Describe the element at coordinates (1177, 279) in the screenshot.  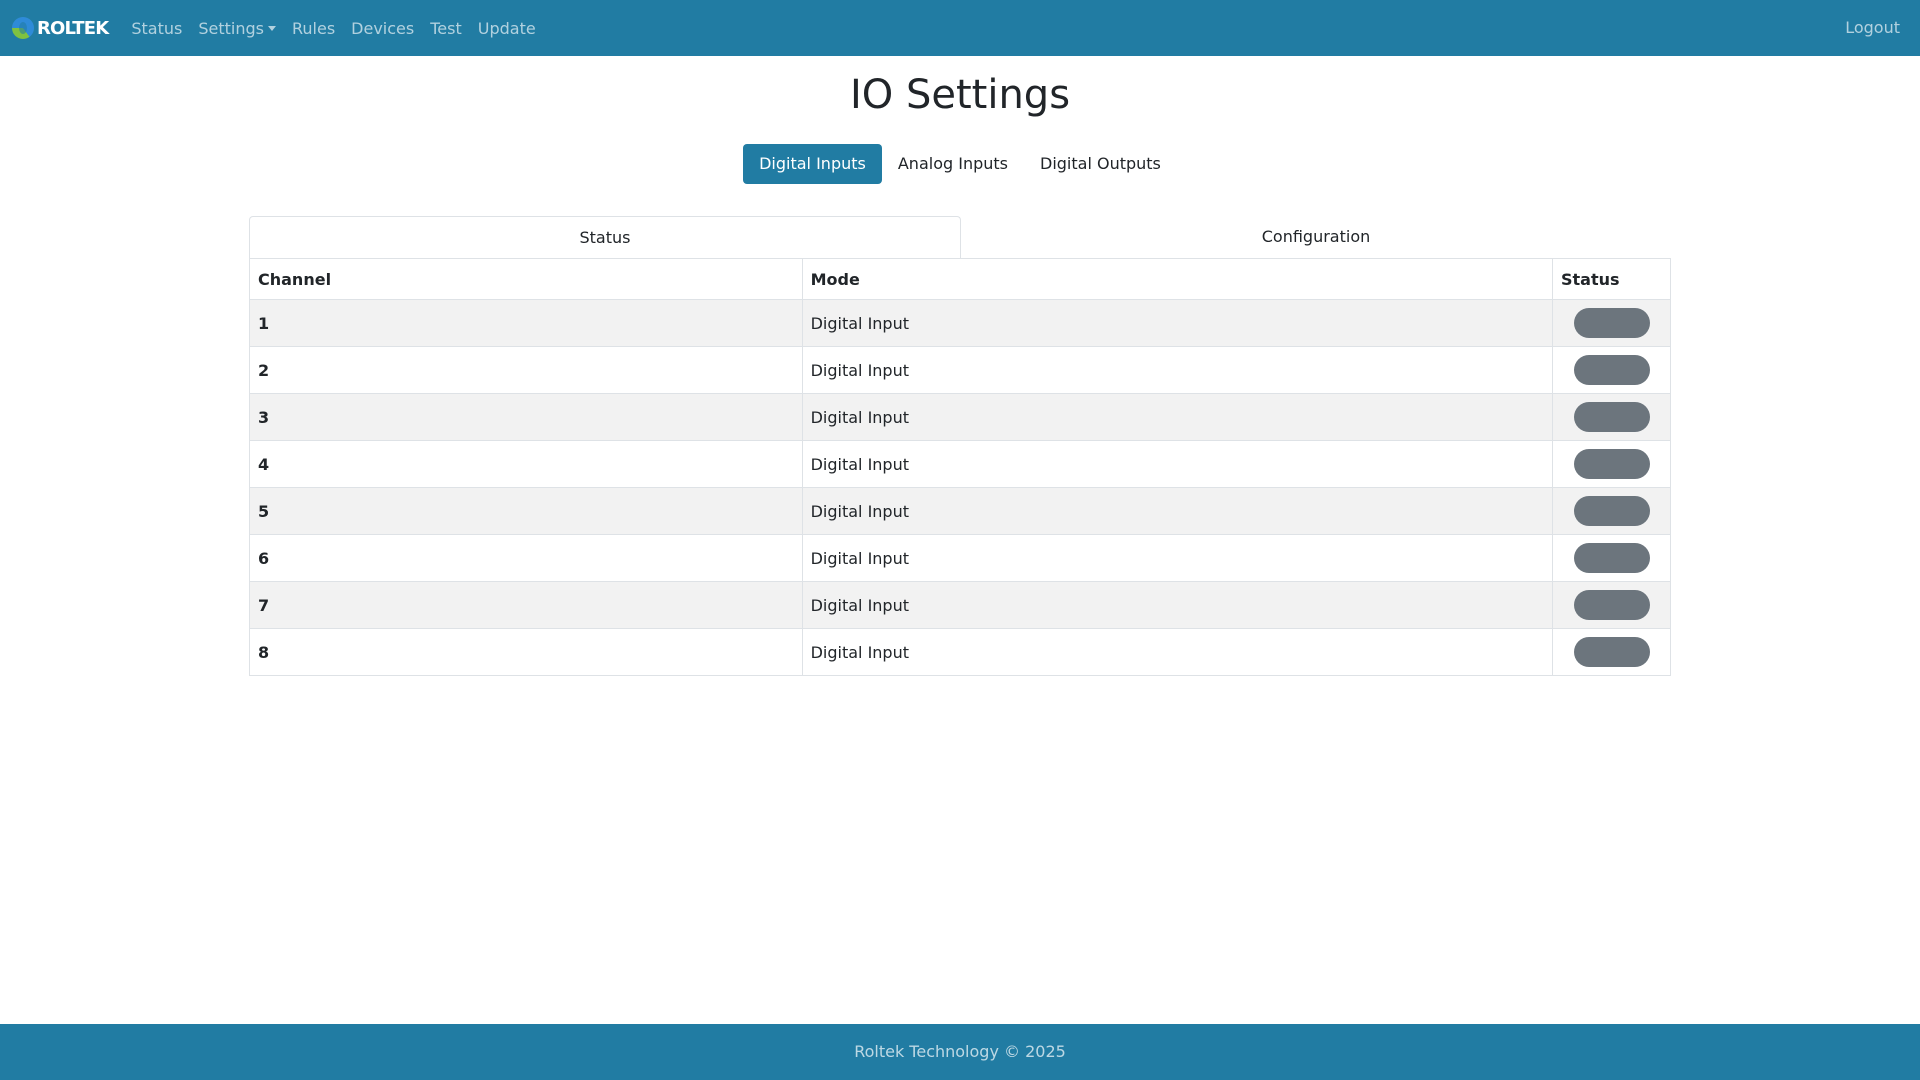
I see `header-mode: Mode` at that location.